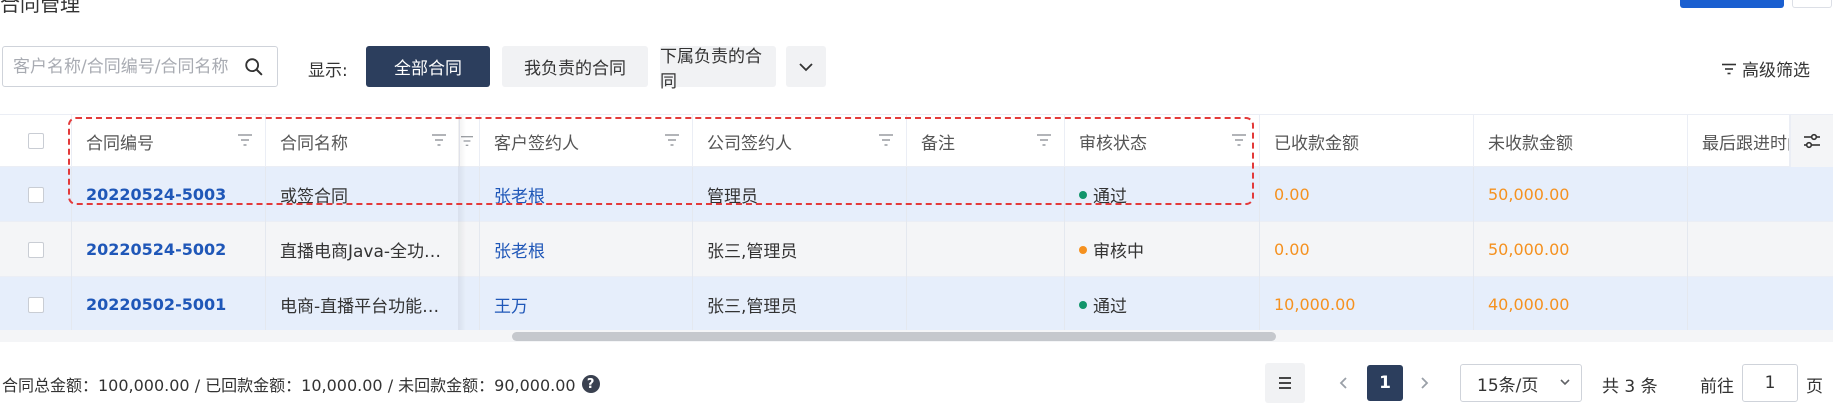 The width and height of the screenshot is (1833, 416). Describe the element at coordinates (661, 161) in the screenshot. I see `highlight-annotation` at that location.